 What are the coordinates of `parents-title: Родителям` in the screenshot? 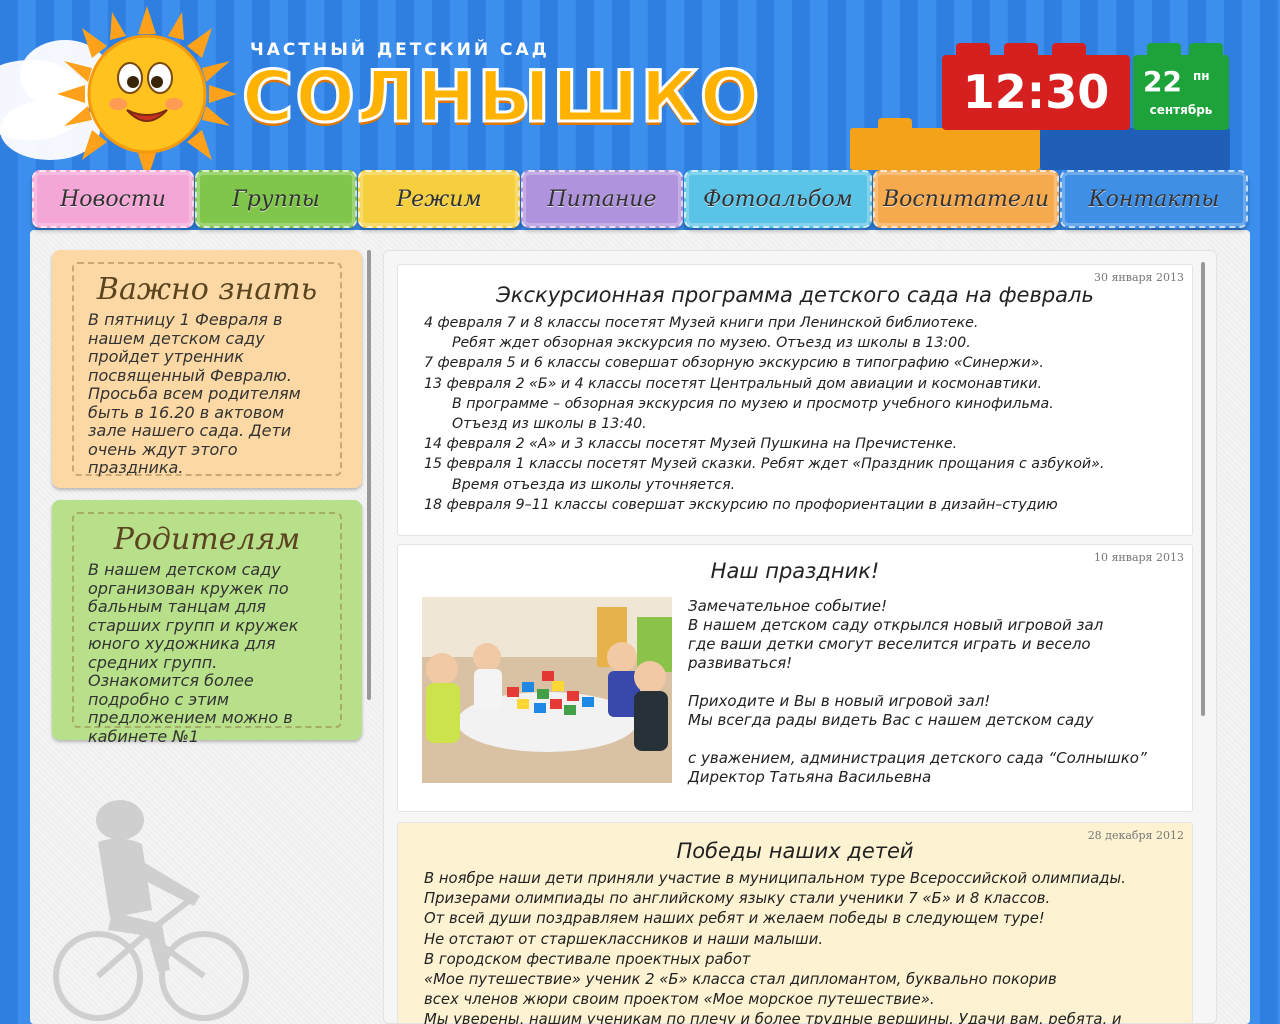 It's located at (207, 539).